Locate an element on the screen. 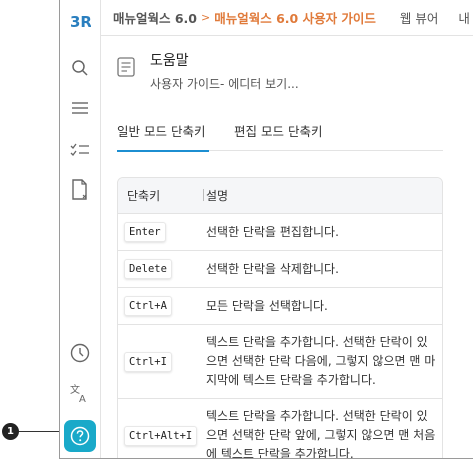 The image size is (473, 459). document-icon is located at coordinates (80, 190).